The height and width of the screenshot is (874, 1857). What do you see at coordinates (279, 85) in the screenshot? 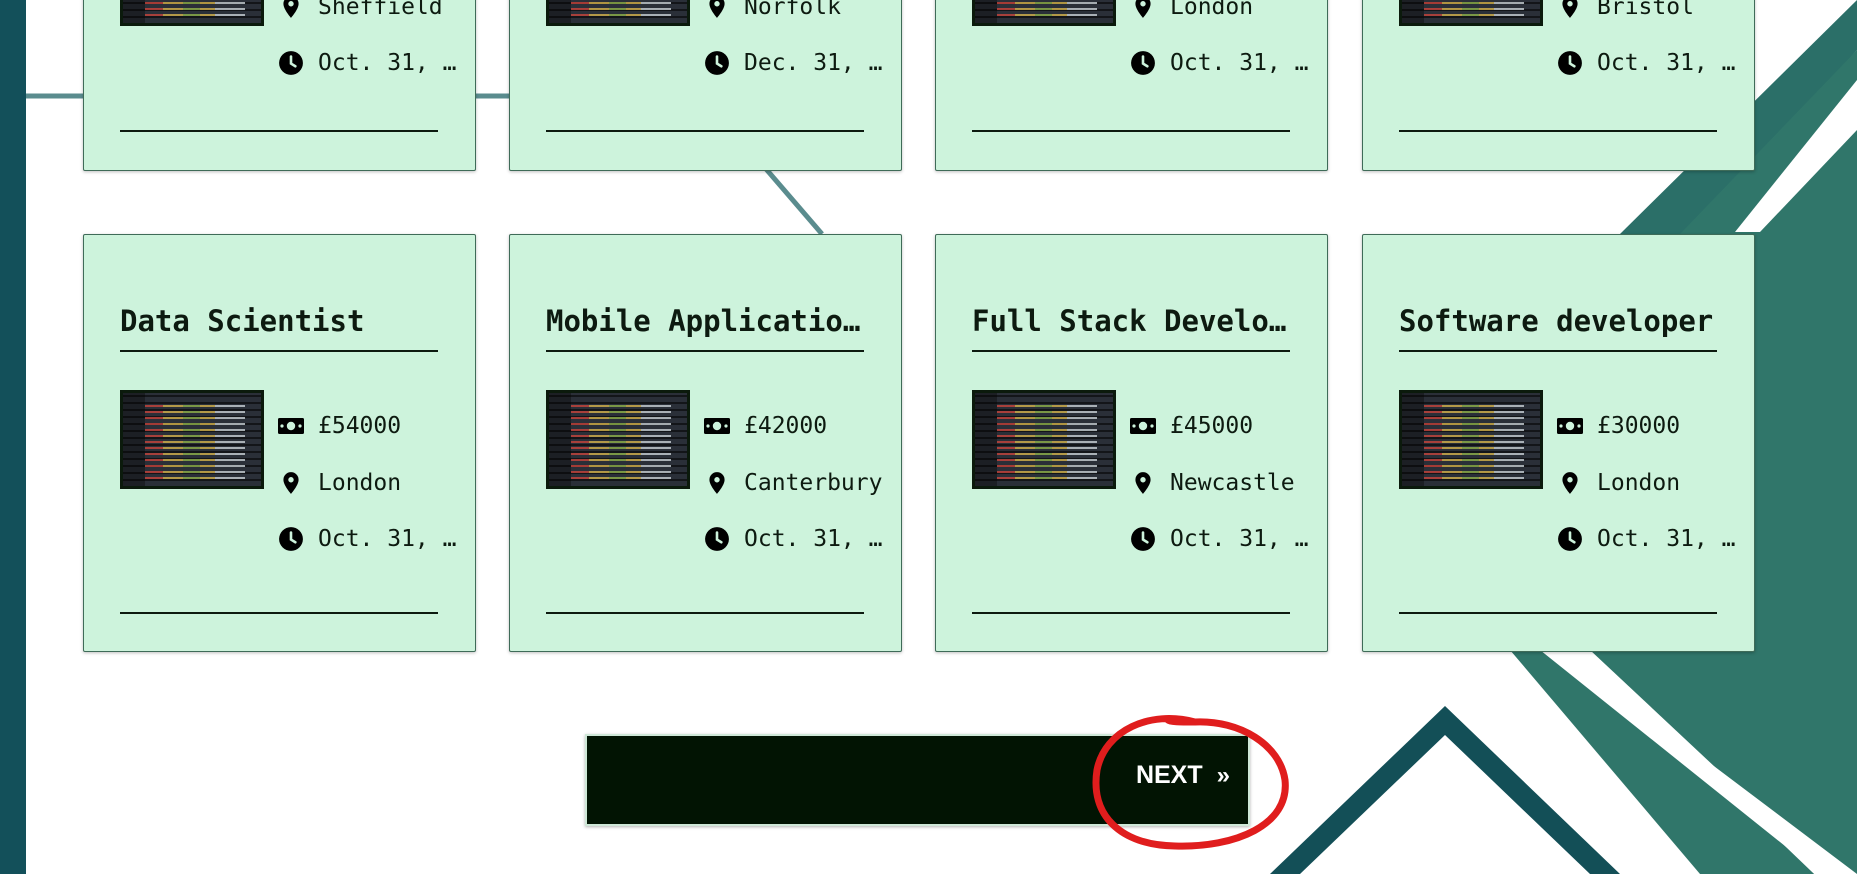
I see `job-card: Sheffield Oct. 31, 2023` at bounding box center [279, 85].